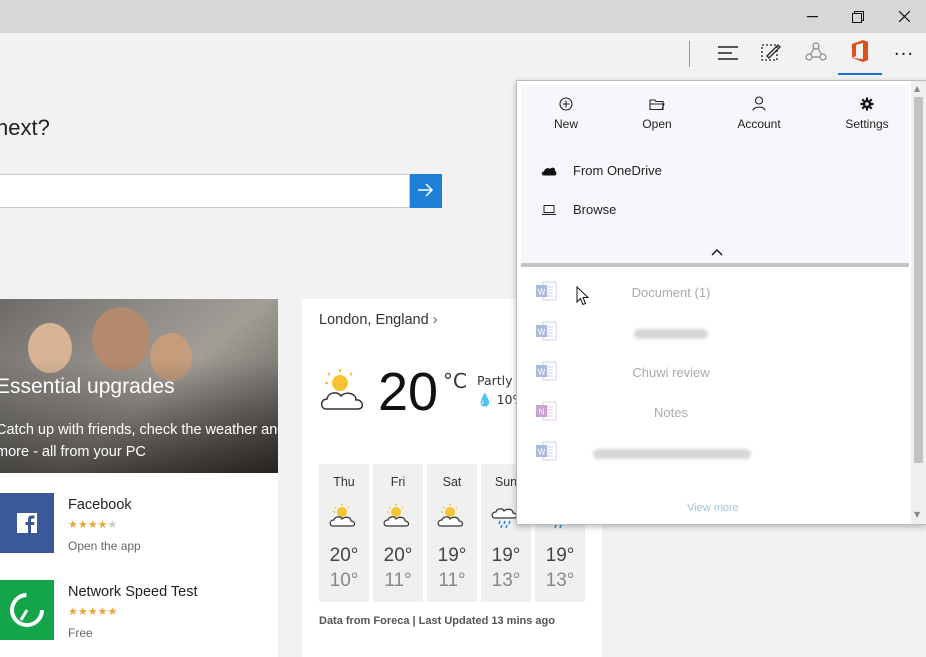  I want to click on office-button, so click(860, 54).